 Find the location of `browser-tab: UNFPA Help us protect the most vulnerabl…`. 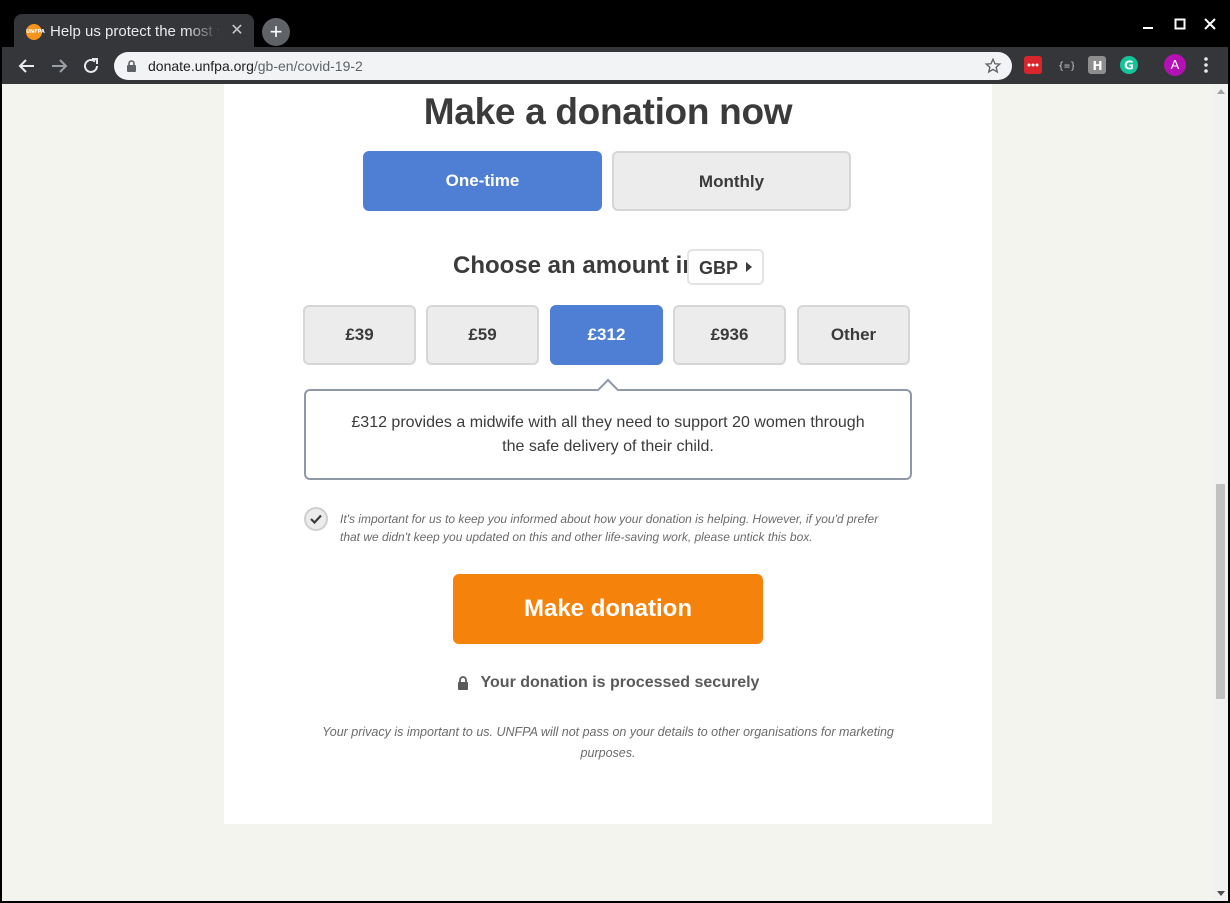

browser-tab: UNFPA Help us protect the most vulnerabl… is located at coordinates (134, 31).